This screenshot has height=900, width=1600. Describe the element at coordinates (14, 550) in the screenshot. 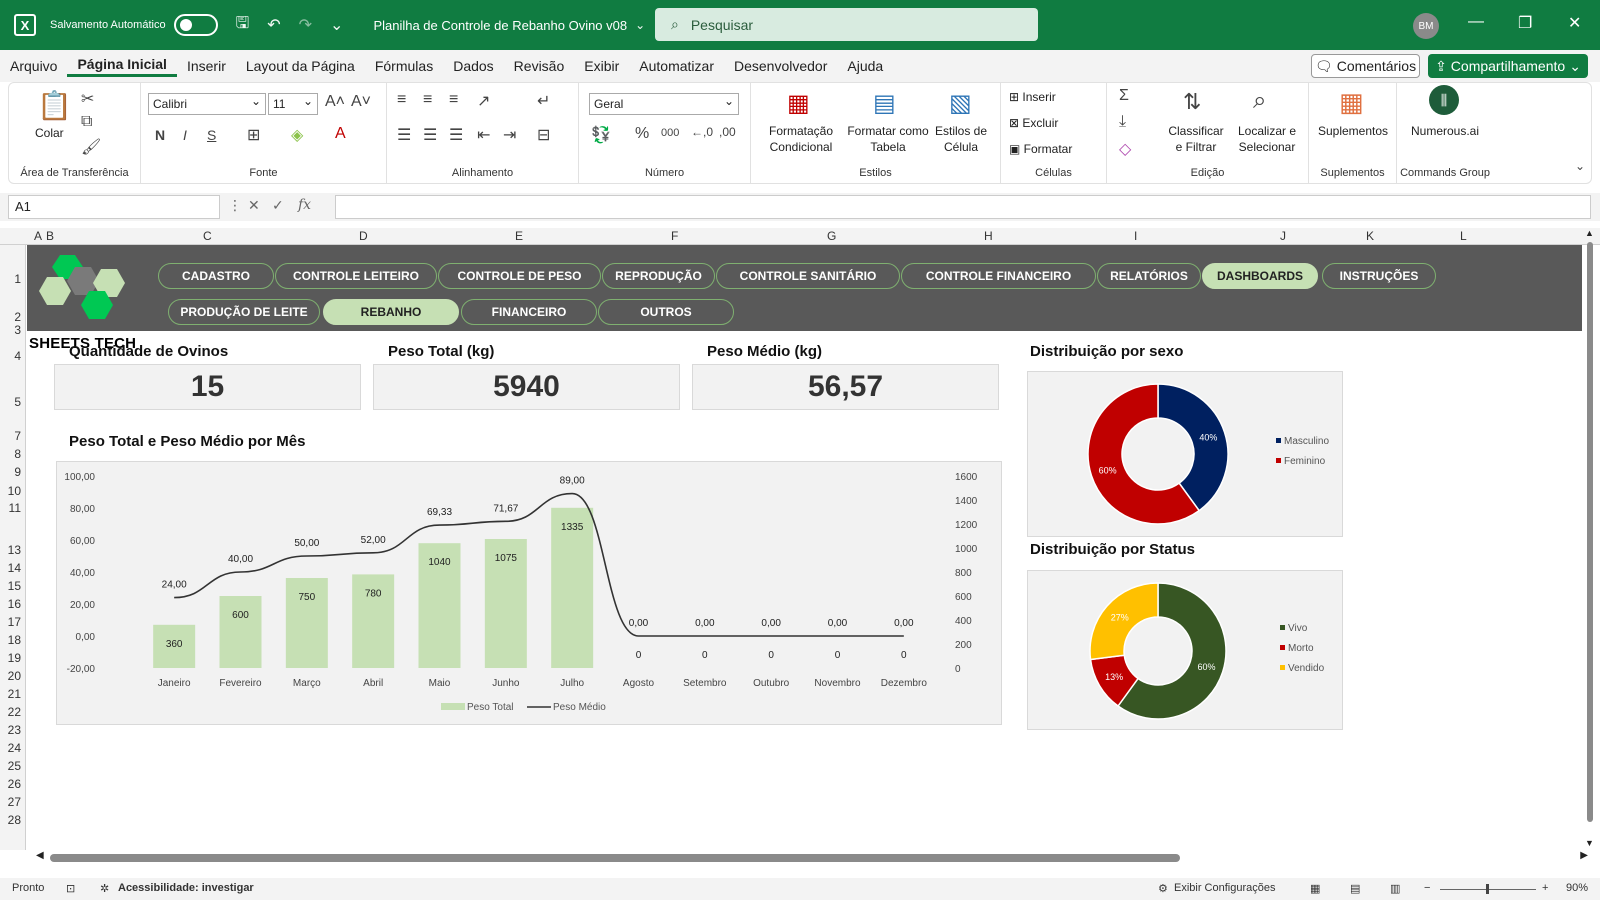

I see `row-header-13: 13` at that location.